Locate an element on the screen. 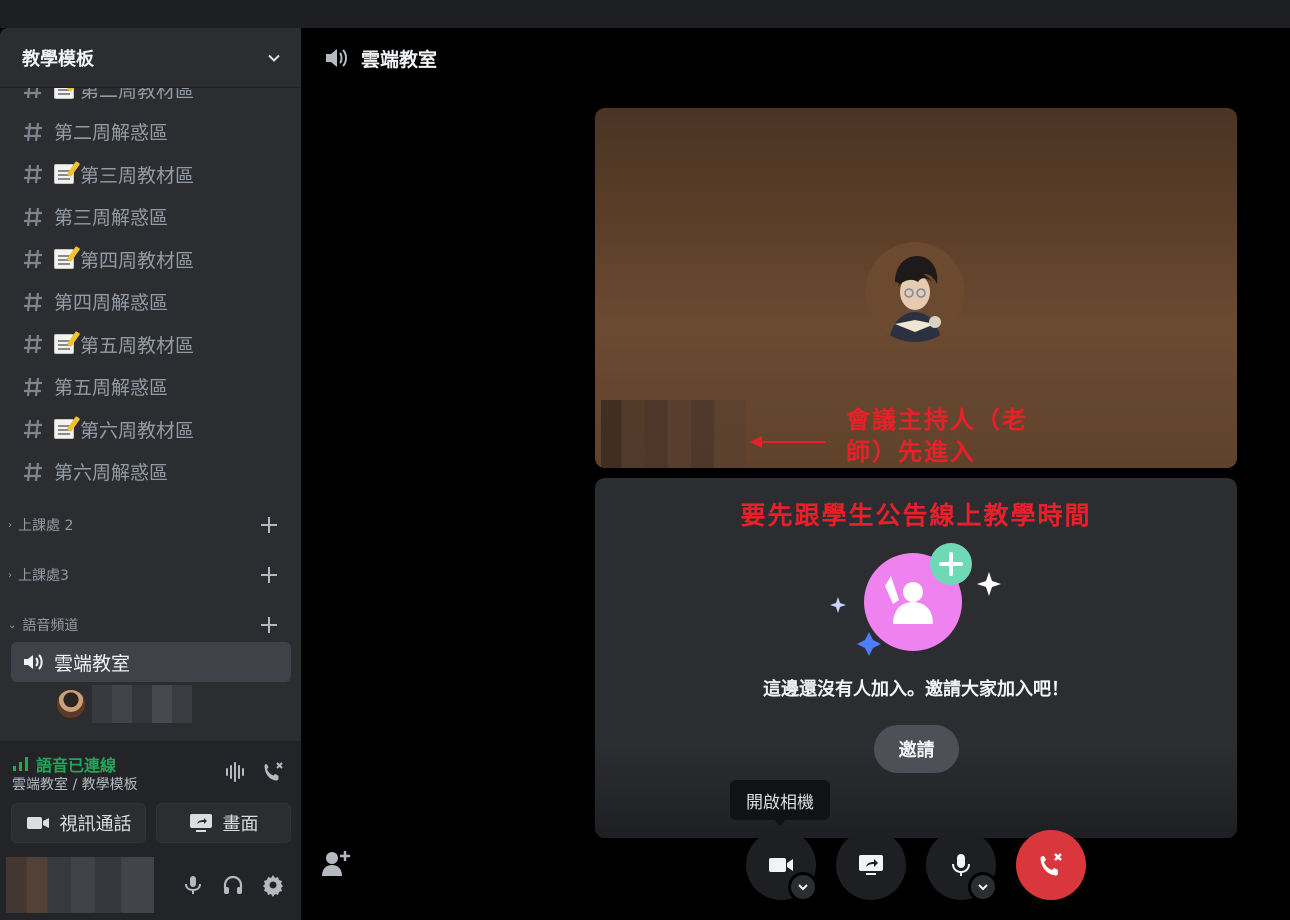  camera-options-button is located at coordinates (803, 887).